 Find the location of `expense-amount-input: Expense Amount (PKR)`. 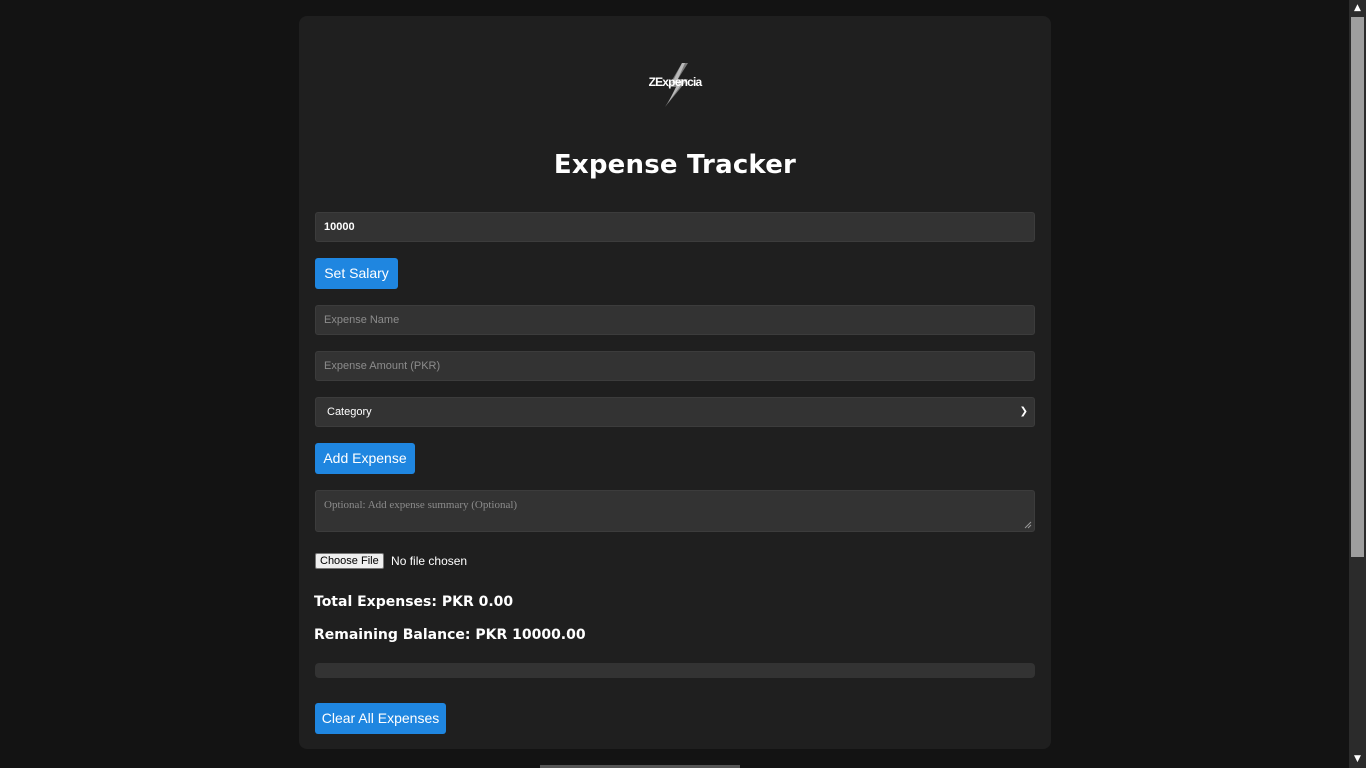

expense-amount-input: Expense Amount (PKR) is located at coordinates (675, 366).